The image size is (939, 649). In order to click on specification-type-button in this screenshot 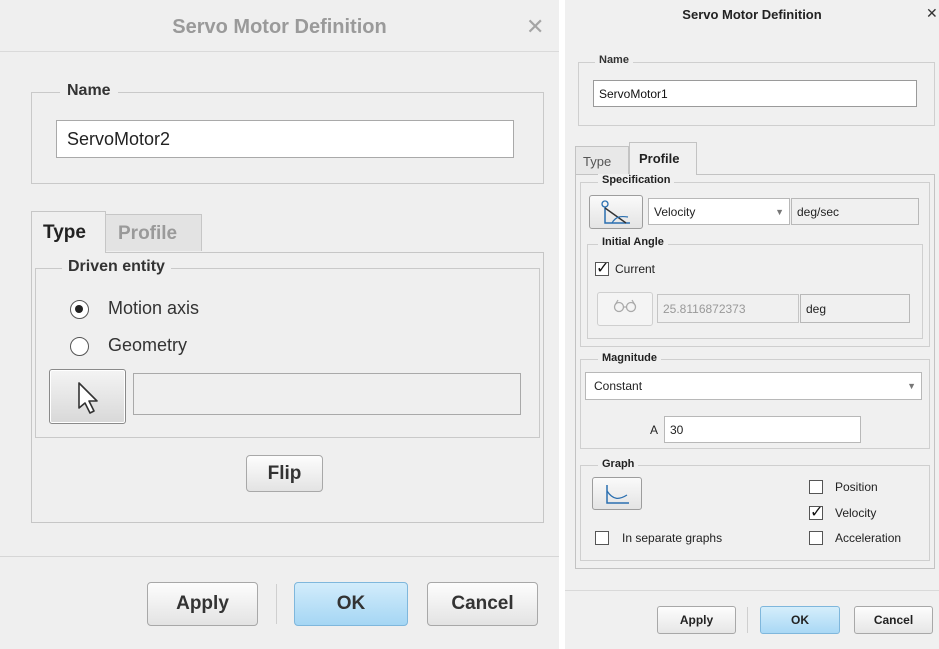, I will do `click(616, 212)`.